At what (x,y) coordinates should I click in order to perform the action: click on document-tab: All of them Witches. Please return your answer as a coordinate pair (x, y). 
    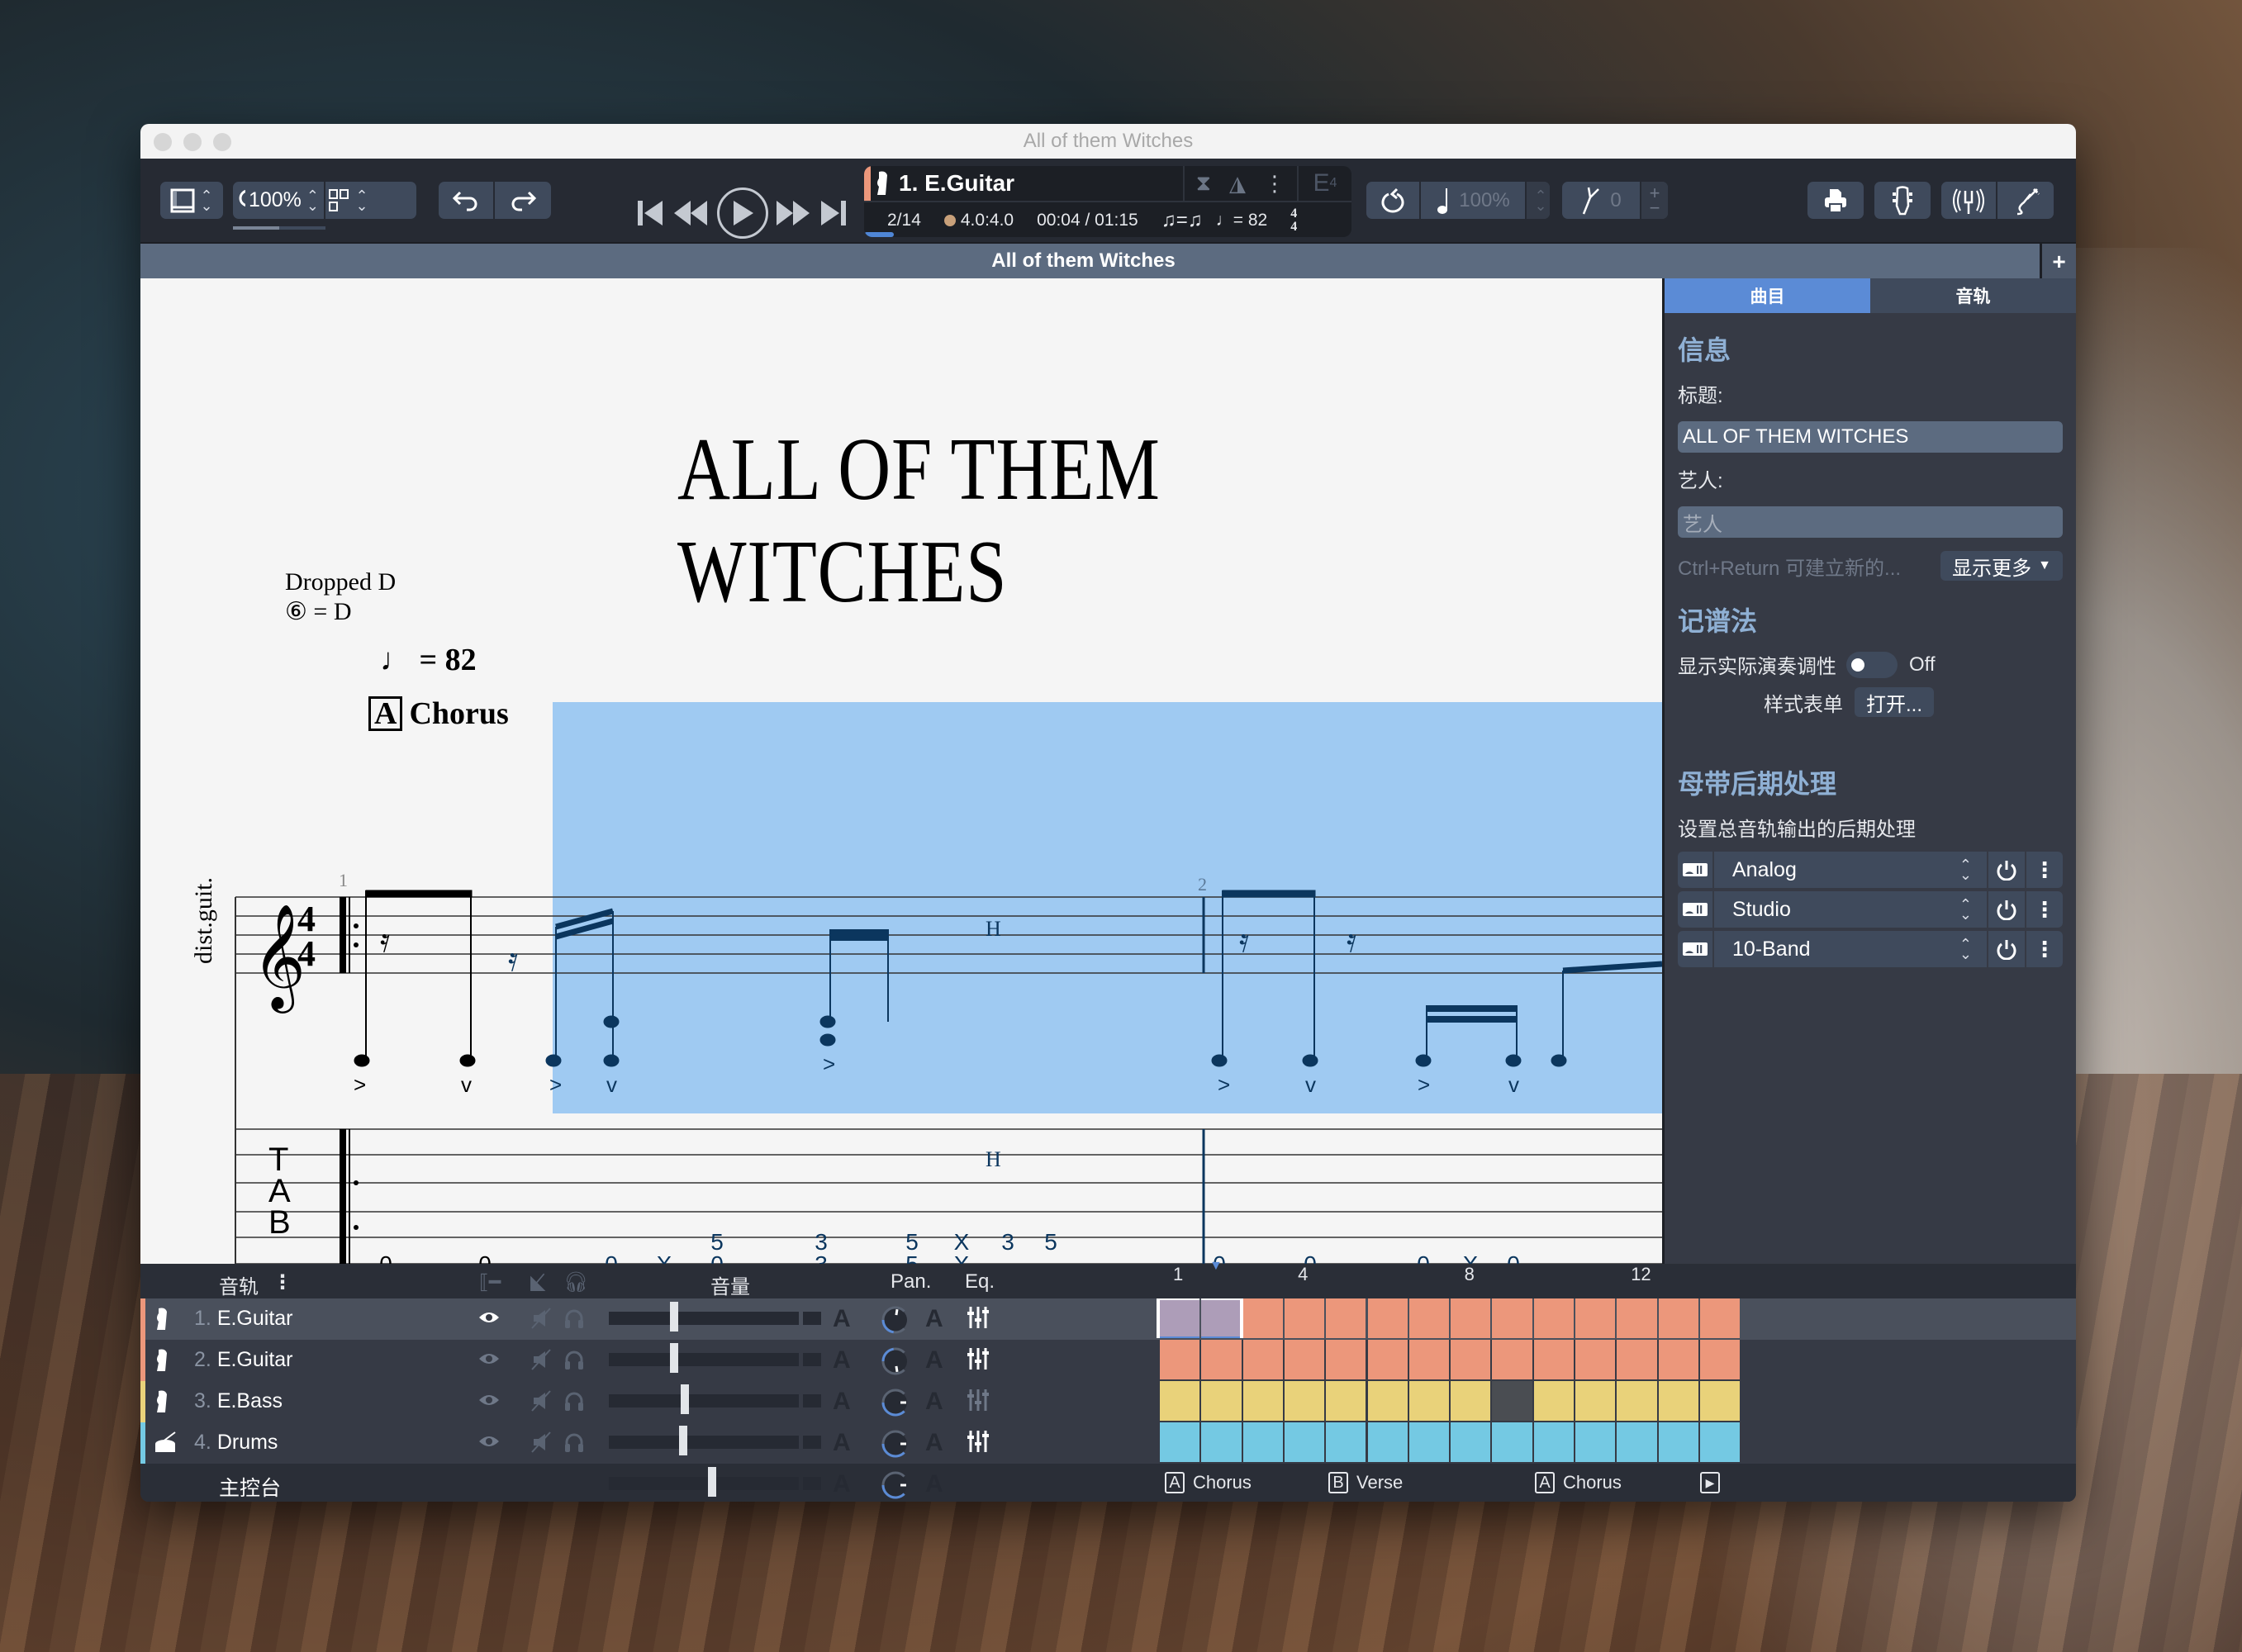
    Looking at the image, I should click on (1083, 261).